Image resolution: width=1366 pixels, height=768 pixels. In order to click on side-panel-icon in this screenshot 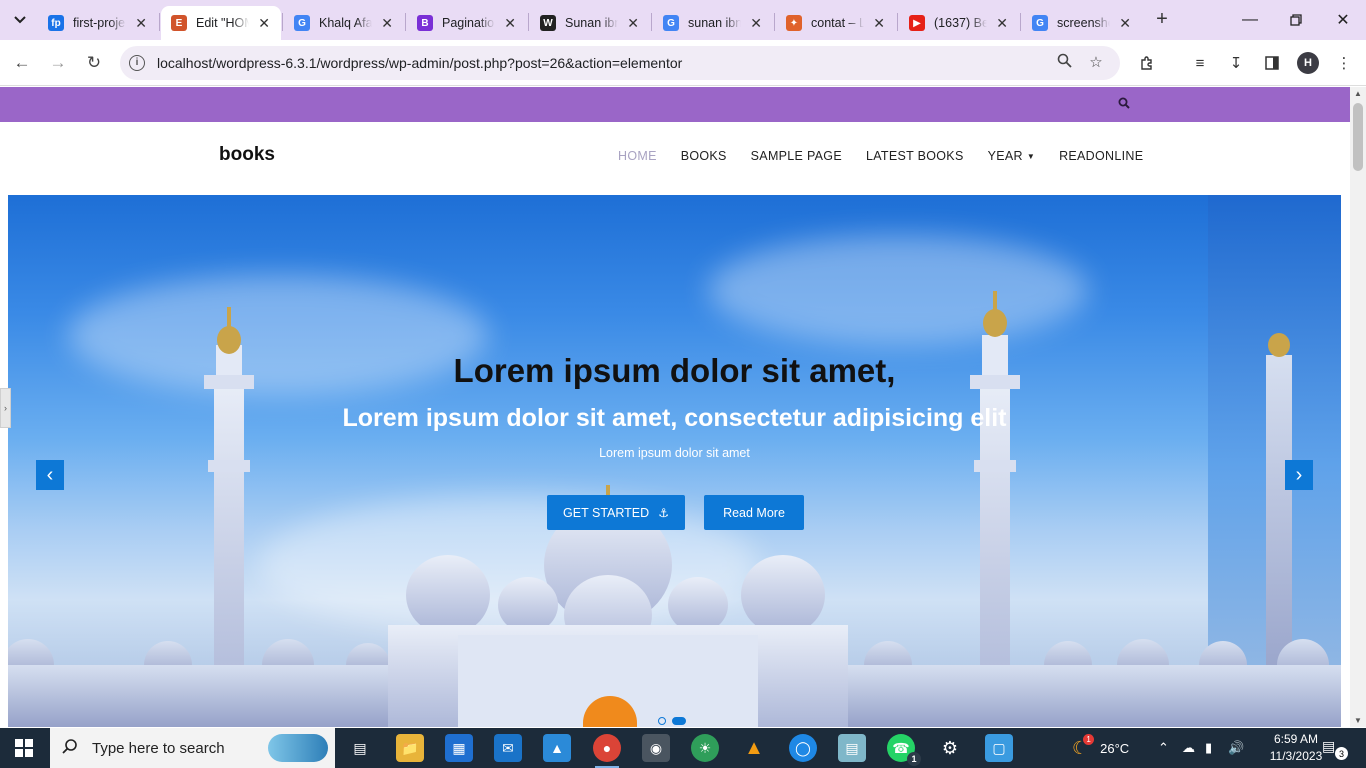, I will do `click(1272, 63)`.